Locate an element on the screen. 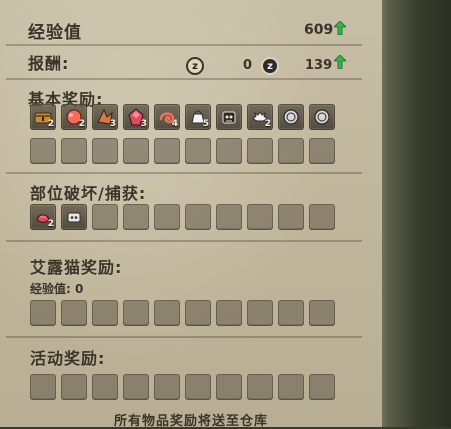  palico-title: 艾露猫奖励: is located at coordinates (76, 267).